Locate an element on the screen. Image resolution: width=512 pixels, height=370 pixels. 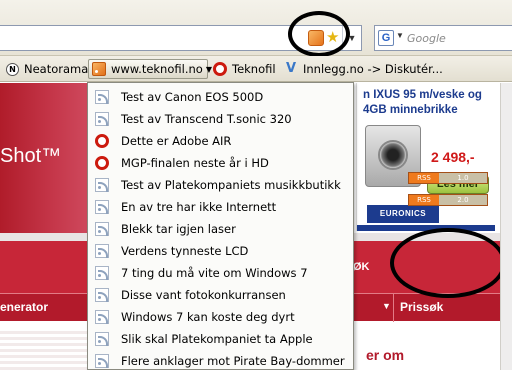
menu-item-label: MGP-finalen neste år i HD is located at coordinates (195, 163).